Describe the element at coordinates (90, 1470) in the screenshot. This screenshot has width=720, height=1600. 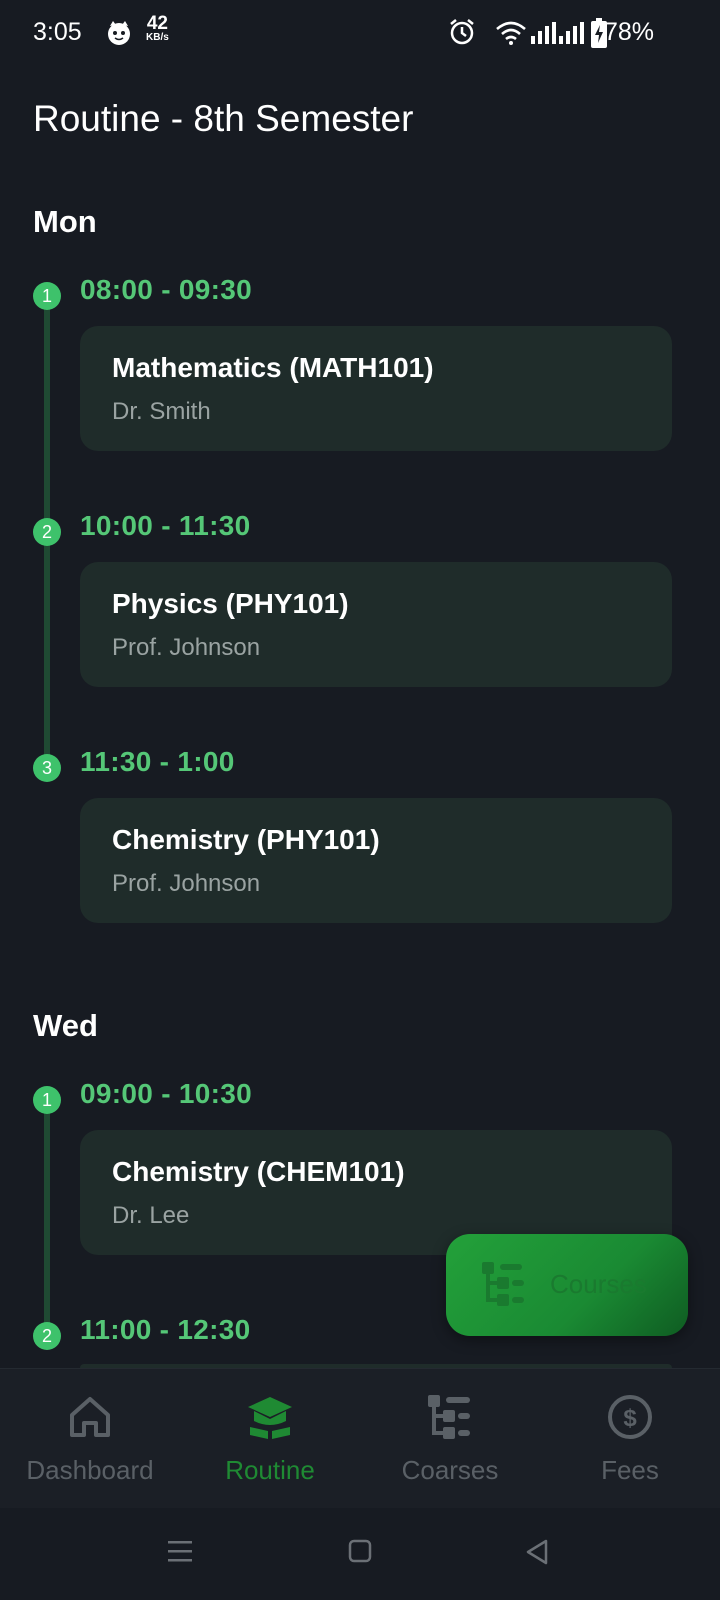
I see `nav-label-dashboard: Dashboard` at that location.